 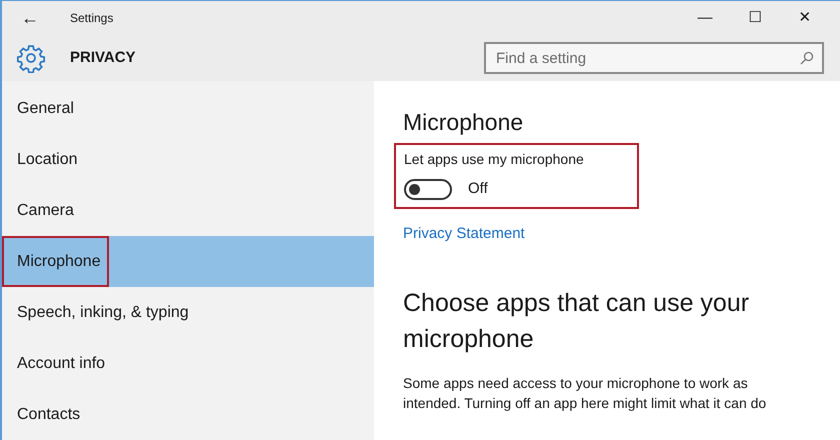 What do you see at coordinates (188, 159) in the screenshot?
I see `sidebar-item: Location` at bounding box center [188, 159].